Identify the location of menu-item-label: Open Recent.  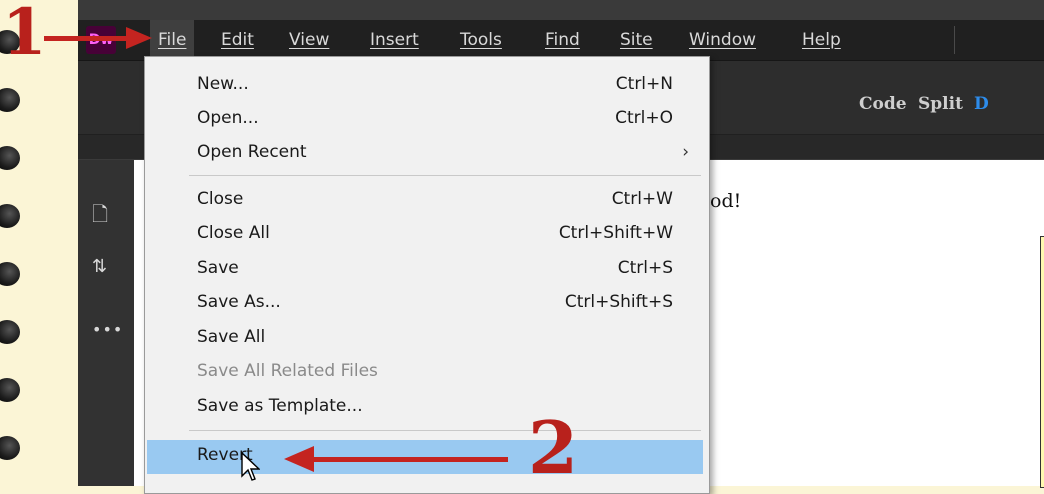
(252, 152).